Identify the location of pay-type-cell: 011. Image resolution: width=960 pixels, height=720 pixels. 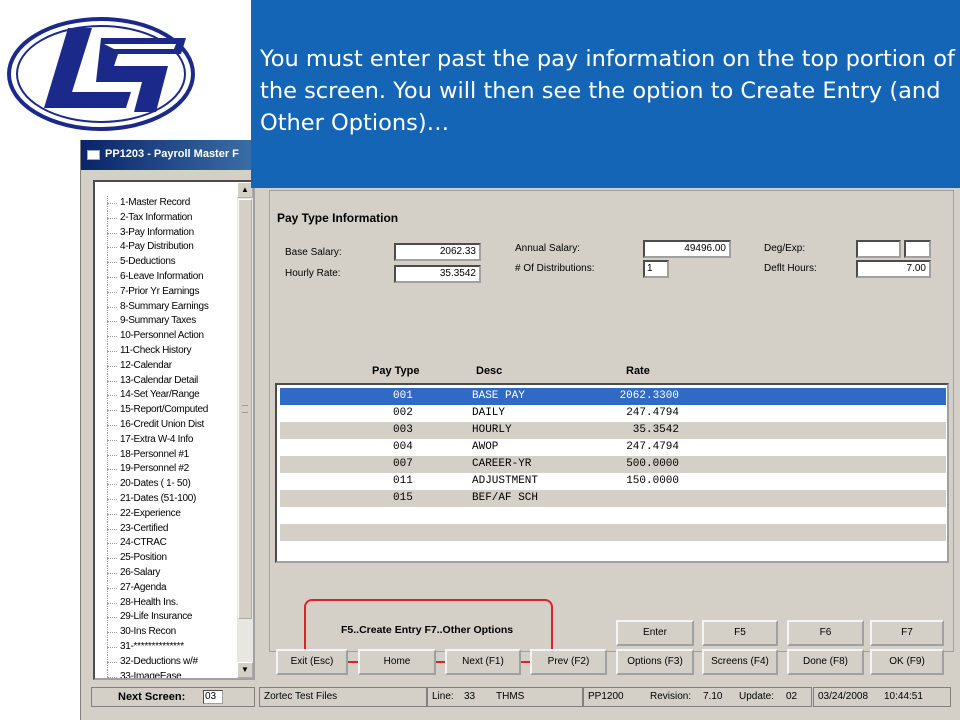
(403, 481).